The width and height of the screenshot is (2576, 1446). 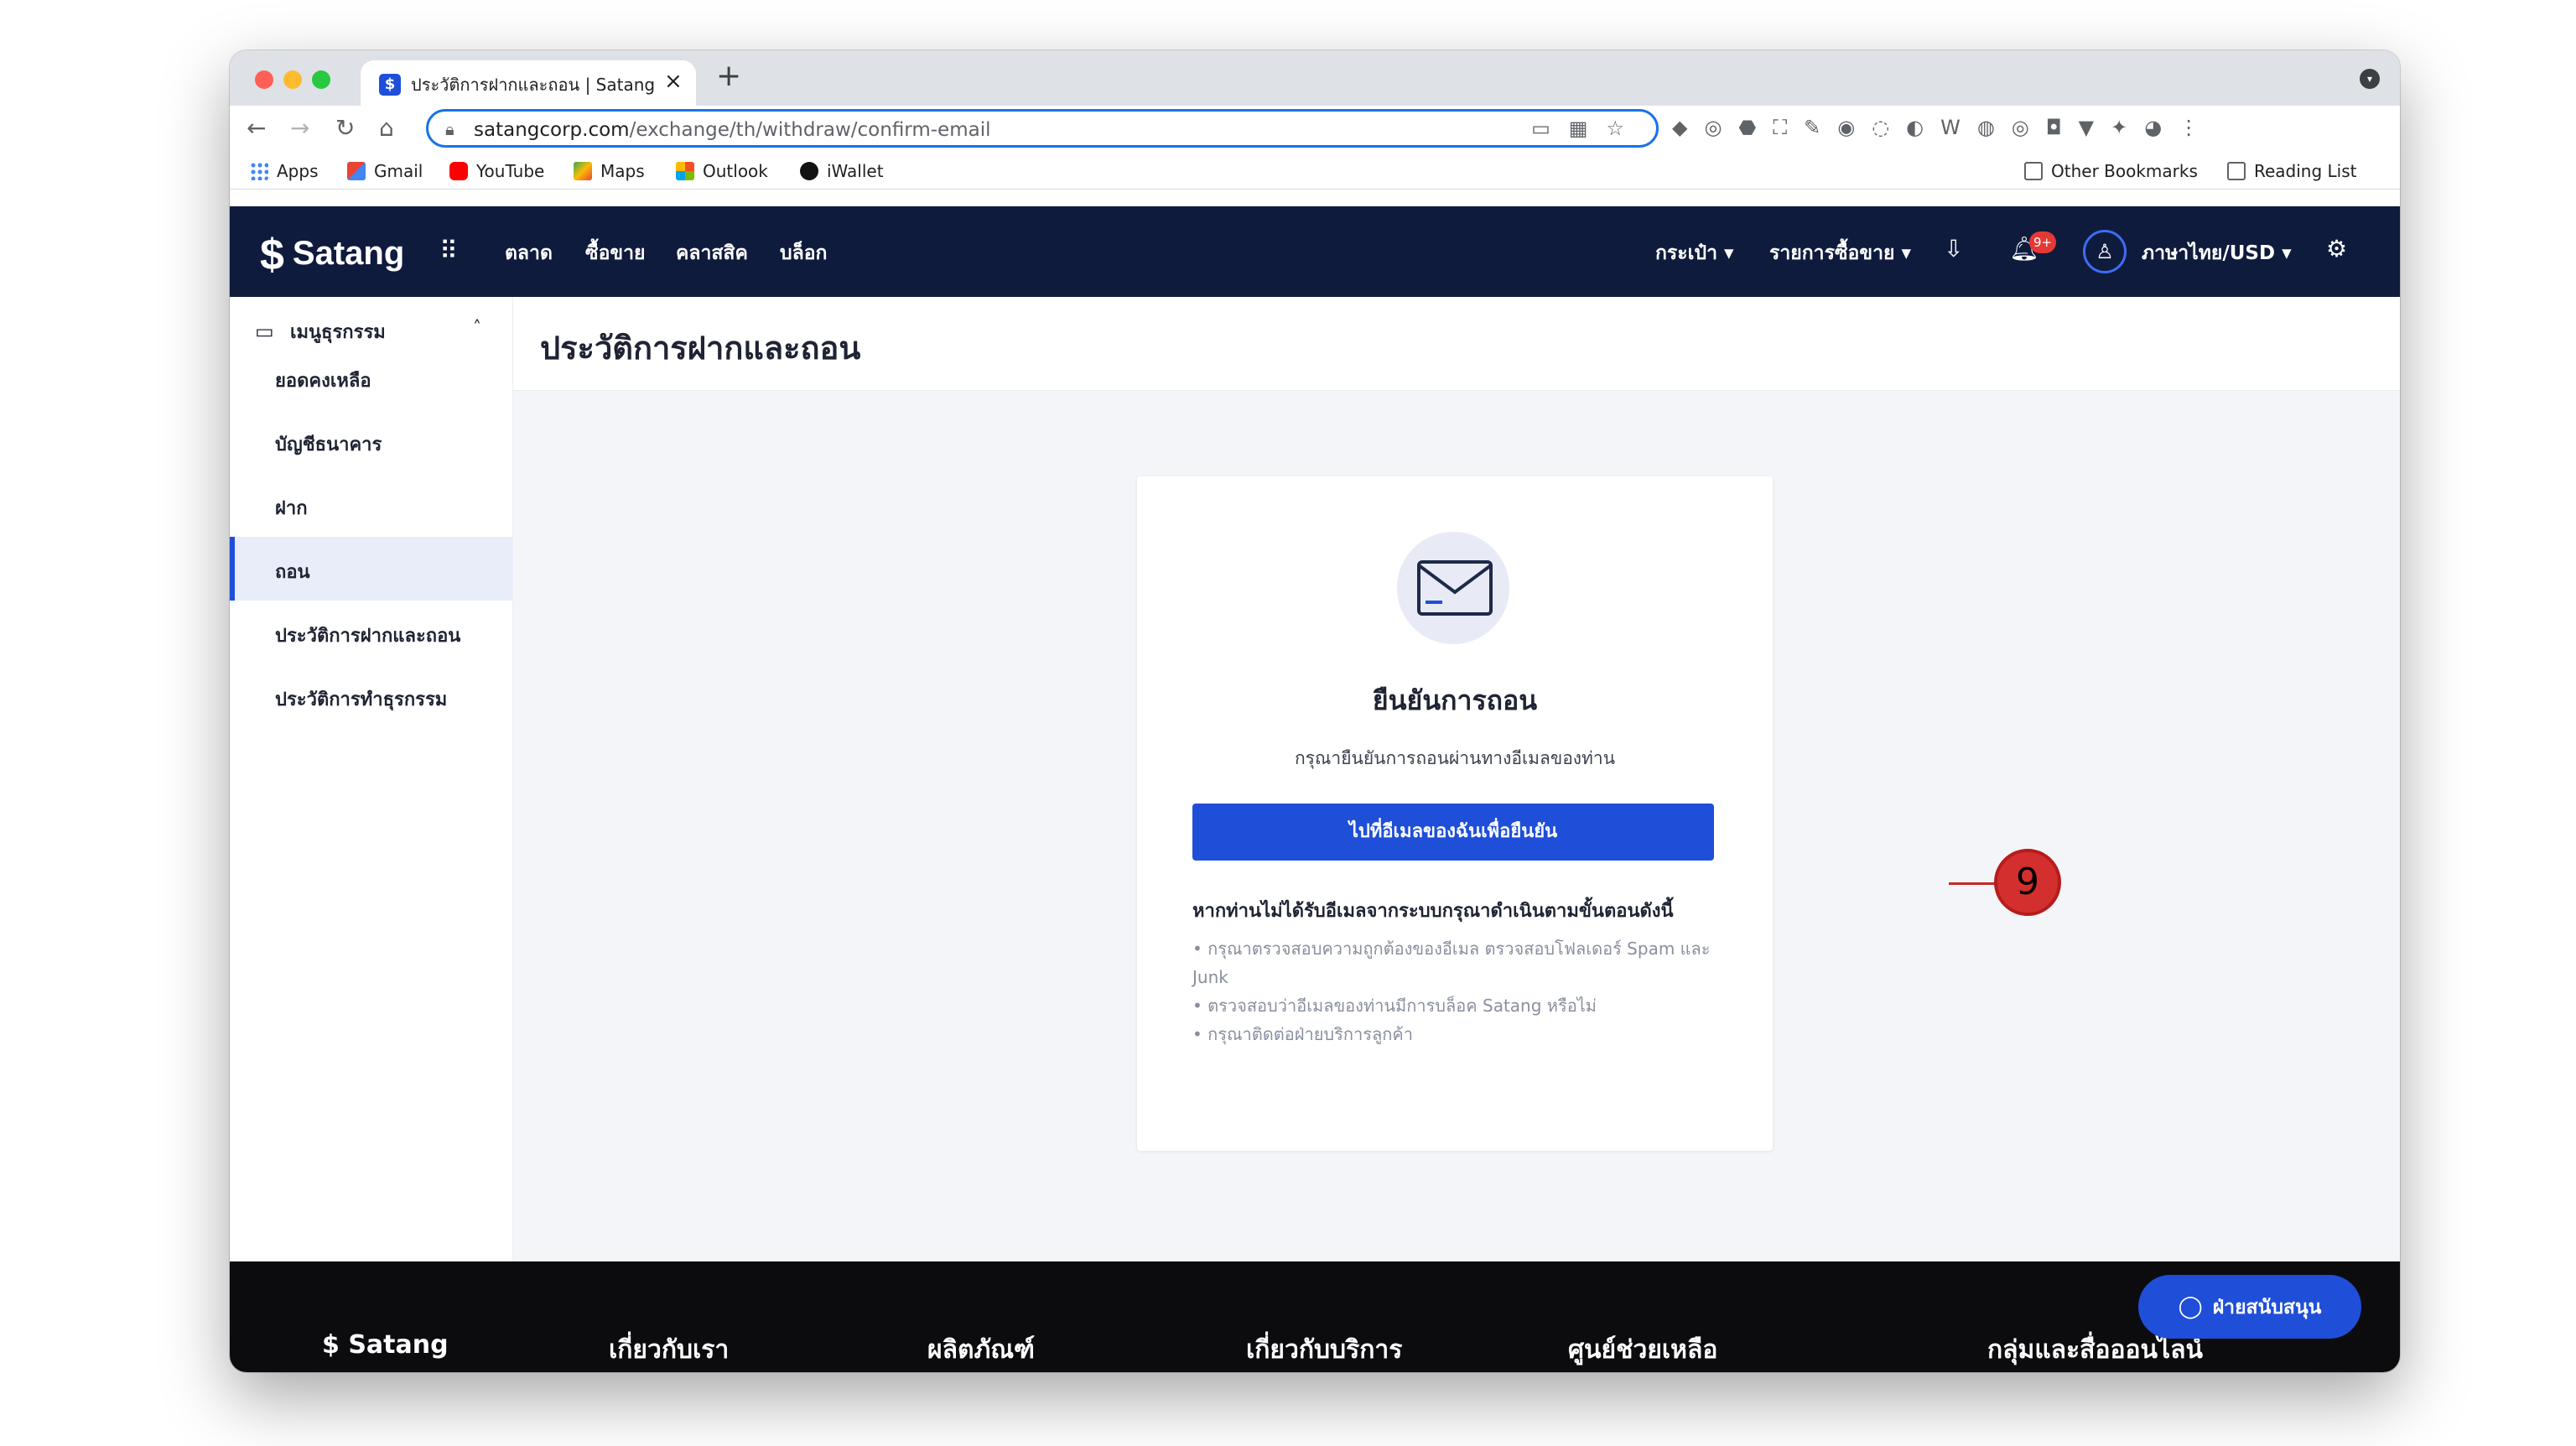 What do you see at coordinates (981, 1350) in the screenshot?
I see `footer-products: ผลิตภัณฑ์` at bounding box center [981, 1350].